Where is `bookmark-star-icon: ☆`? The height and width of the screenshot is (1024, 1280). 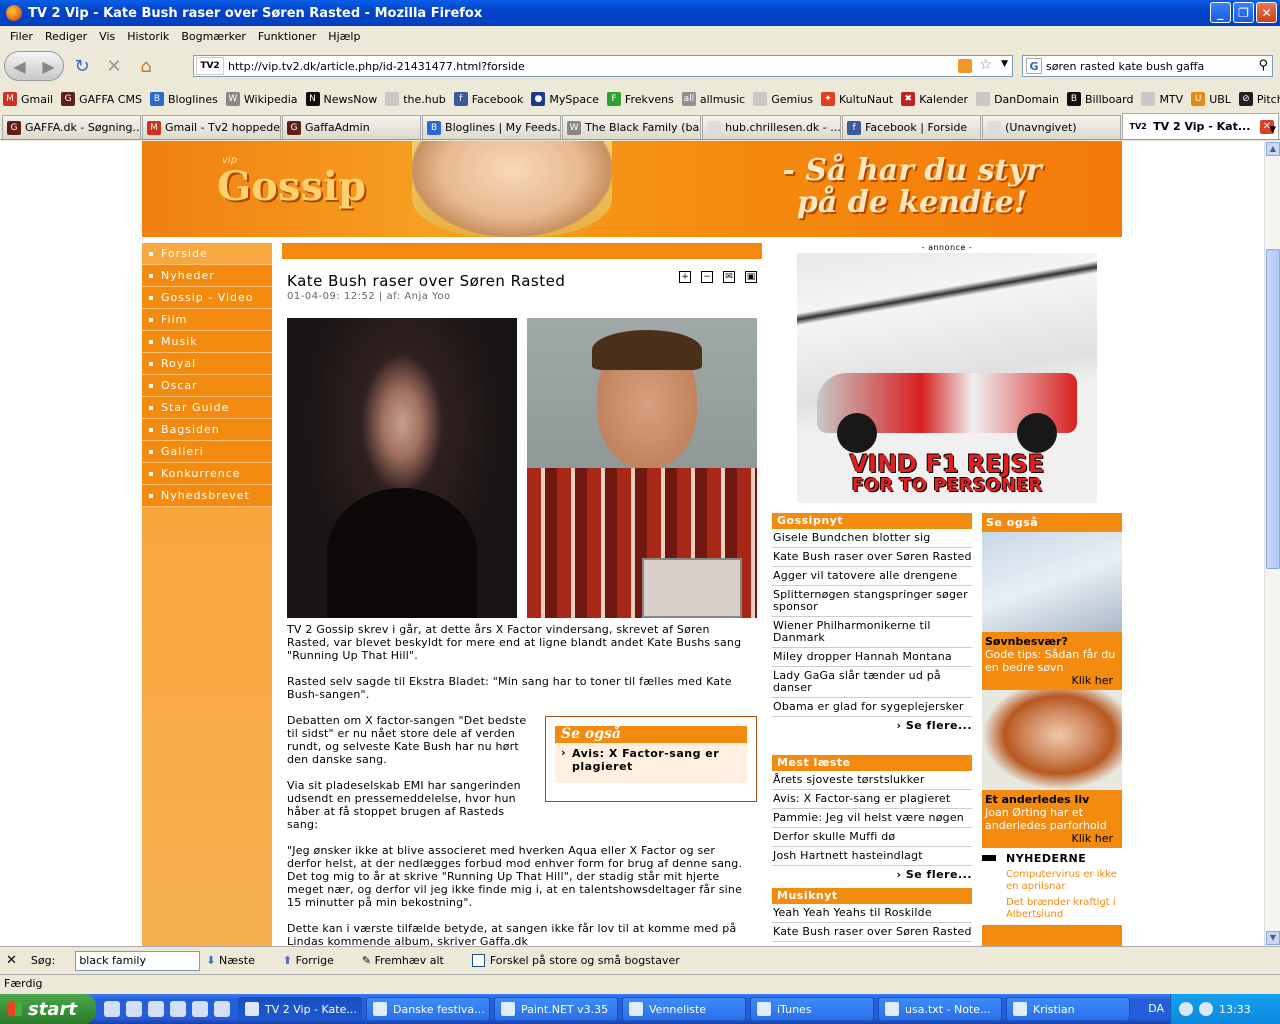 bookmark-star-icon: ☆ is located at coordinates (985, 65).